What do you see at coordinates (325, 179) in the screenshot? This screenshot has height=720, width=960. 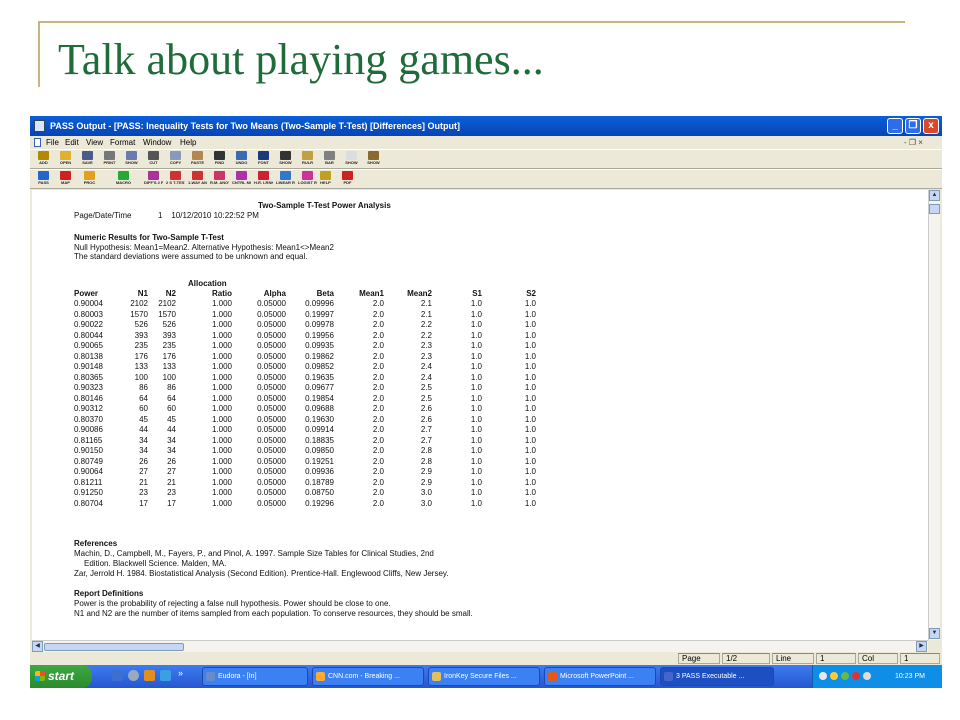 I see `proc-button-help: HELP` at bounding box center [325, 179].